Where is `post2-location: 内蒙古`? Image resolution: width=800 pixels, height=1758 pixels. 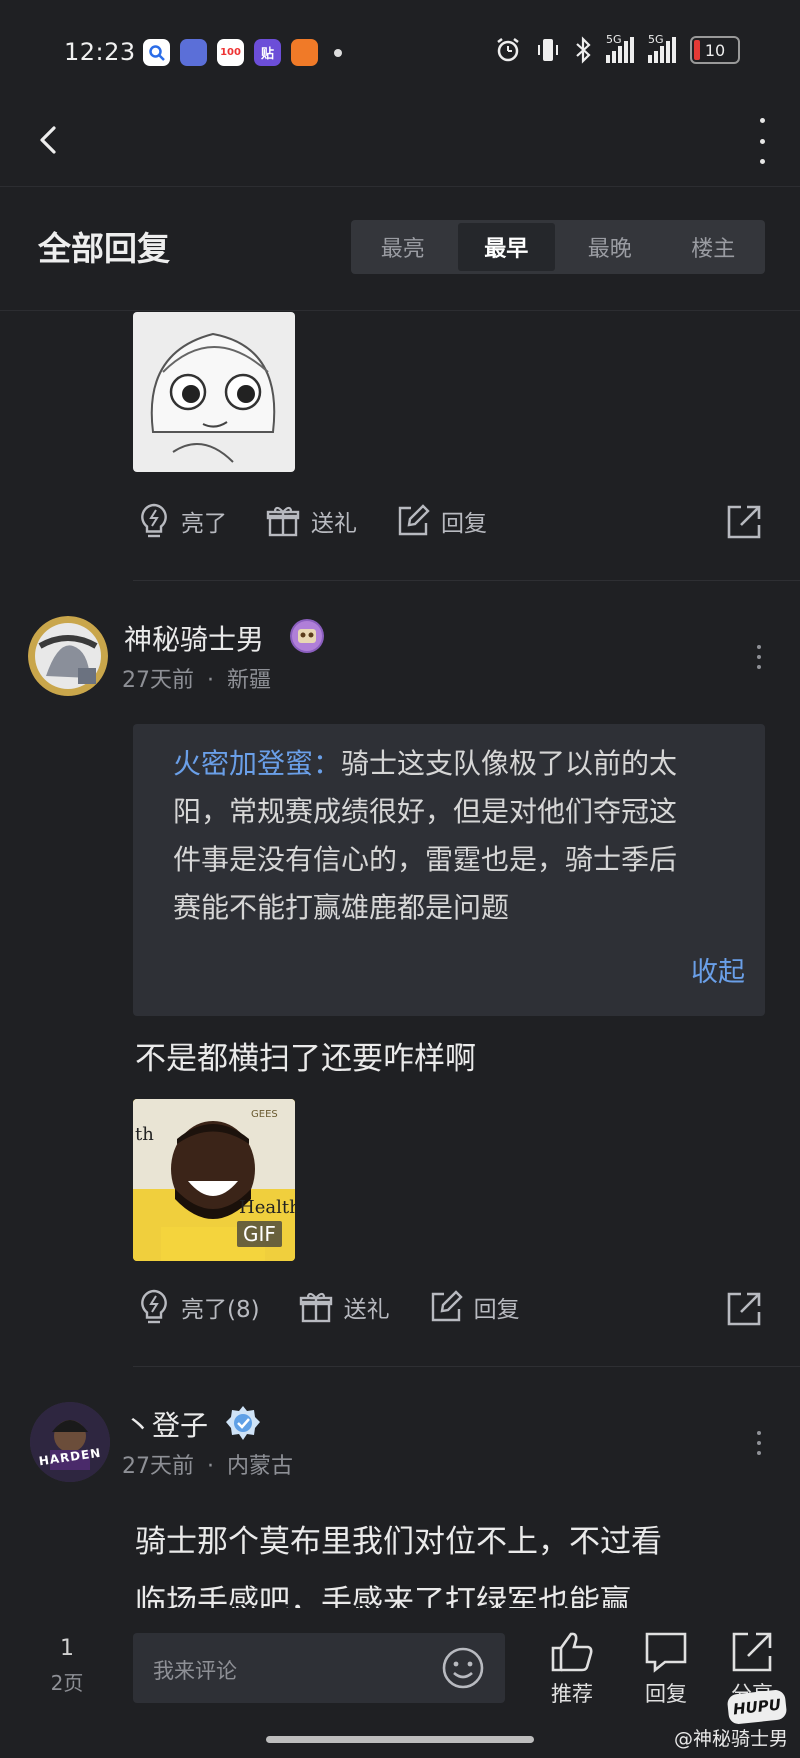 post2-location: 内蒙古 is located at coordinates (260, 1466).